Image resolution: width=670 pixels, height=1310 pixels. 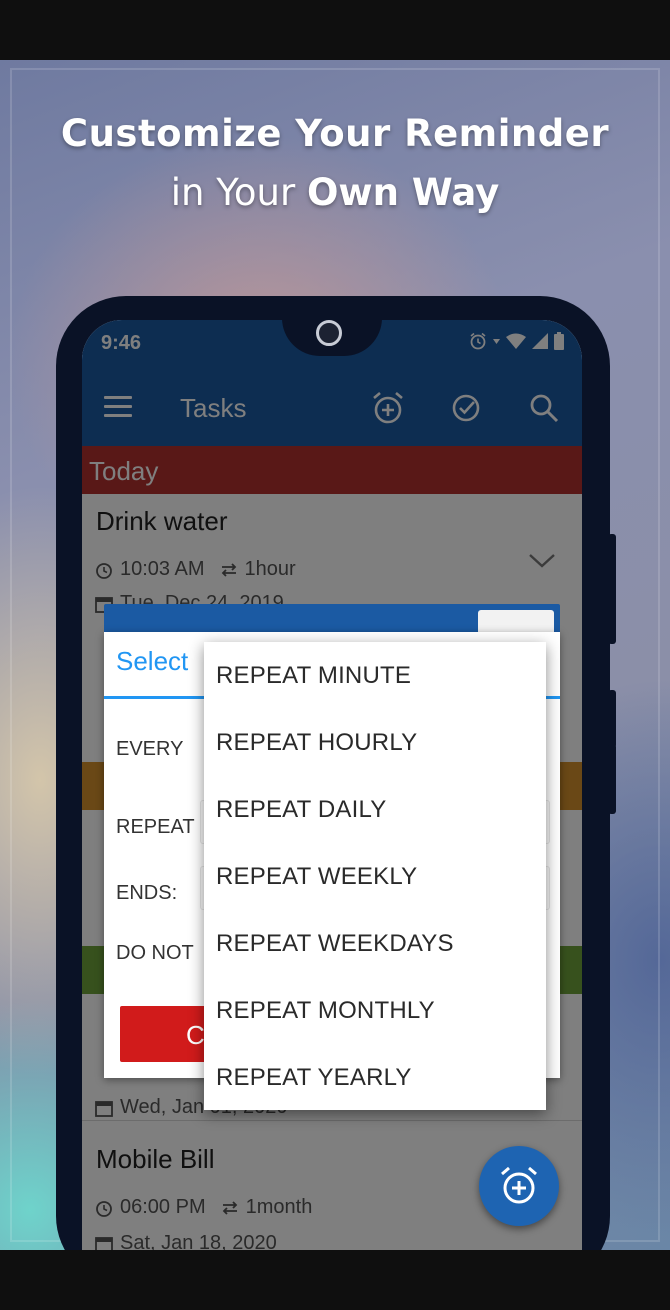 I want to click on repeat-option-monthly: REPEAT MONTHLY, so click(x=375, y=1010).